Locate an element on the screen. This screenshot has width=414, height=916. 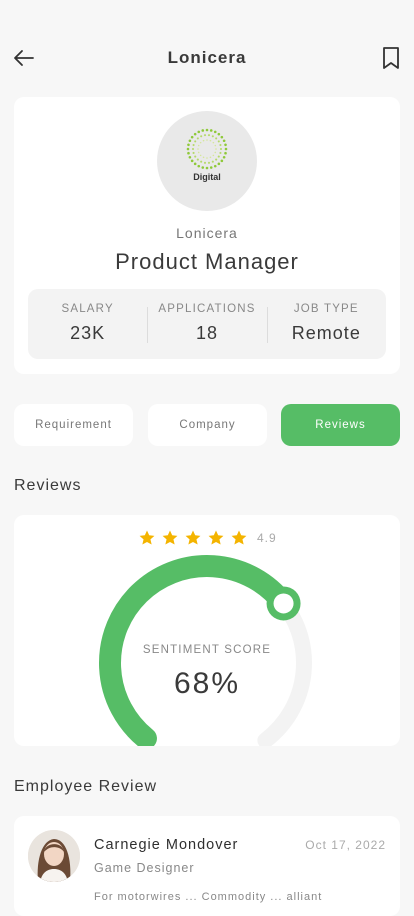
sentiment-label: SENTIMENT SCORE is located at coordinates (207, 650).